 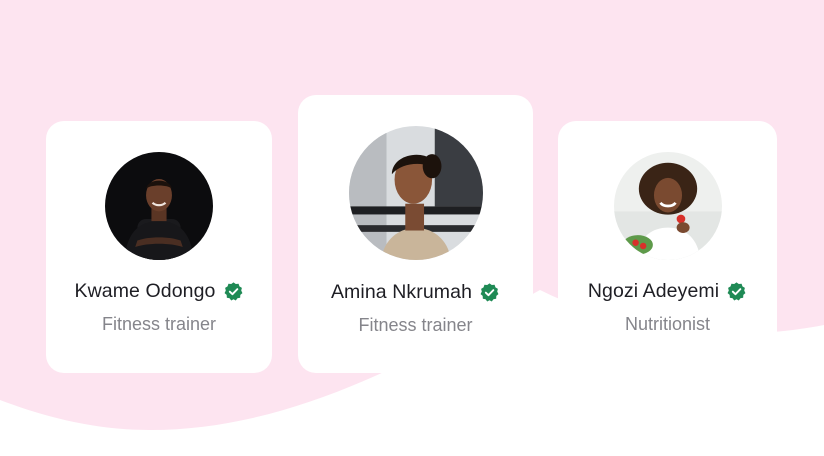 What do you see at coordinates (653, 291) in the screenshot?
I see `profile-name: Ngozi Adeyemi` at bounding box center [653, 291].